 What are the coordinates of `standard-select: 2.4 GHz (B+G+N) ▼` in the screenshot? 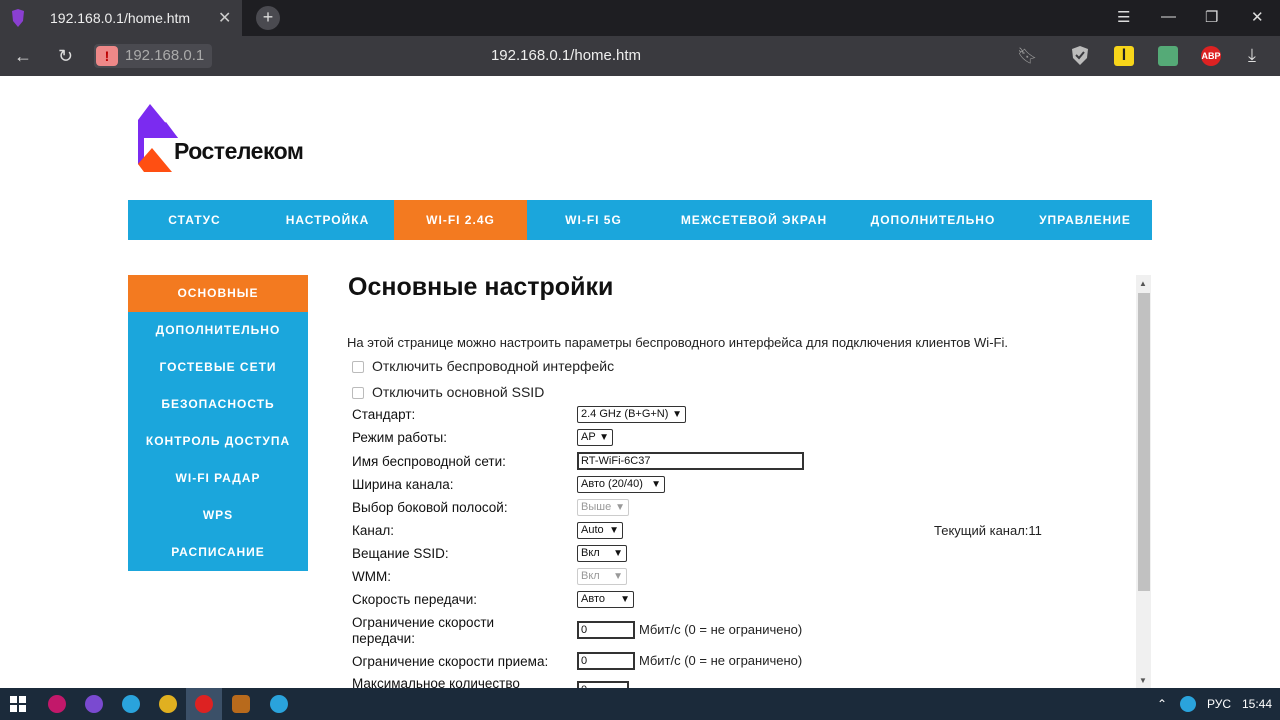 It's located at (631, 414).